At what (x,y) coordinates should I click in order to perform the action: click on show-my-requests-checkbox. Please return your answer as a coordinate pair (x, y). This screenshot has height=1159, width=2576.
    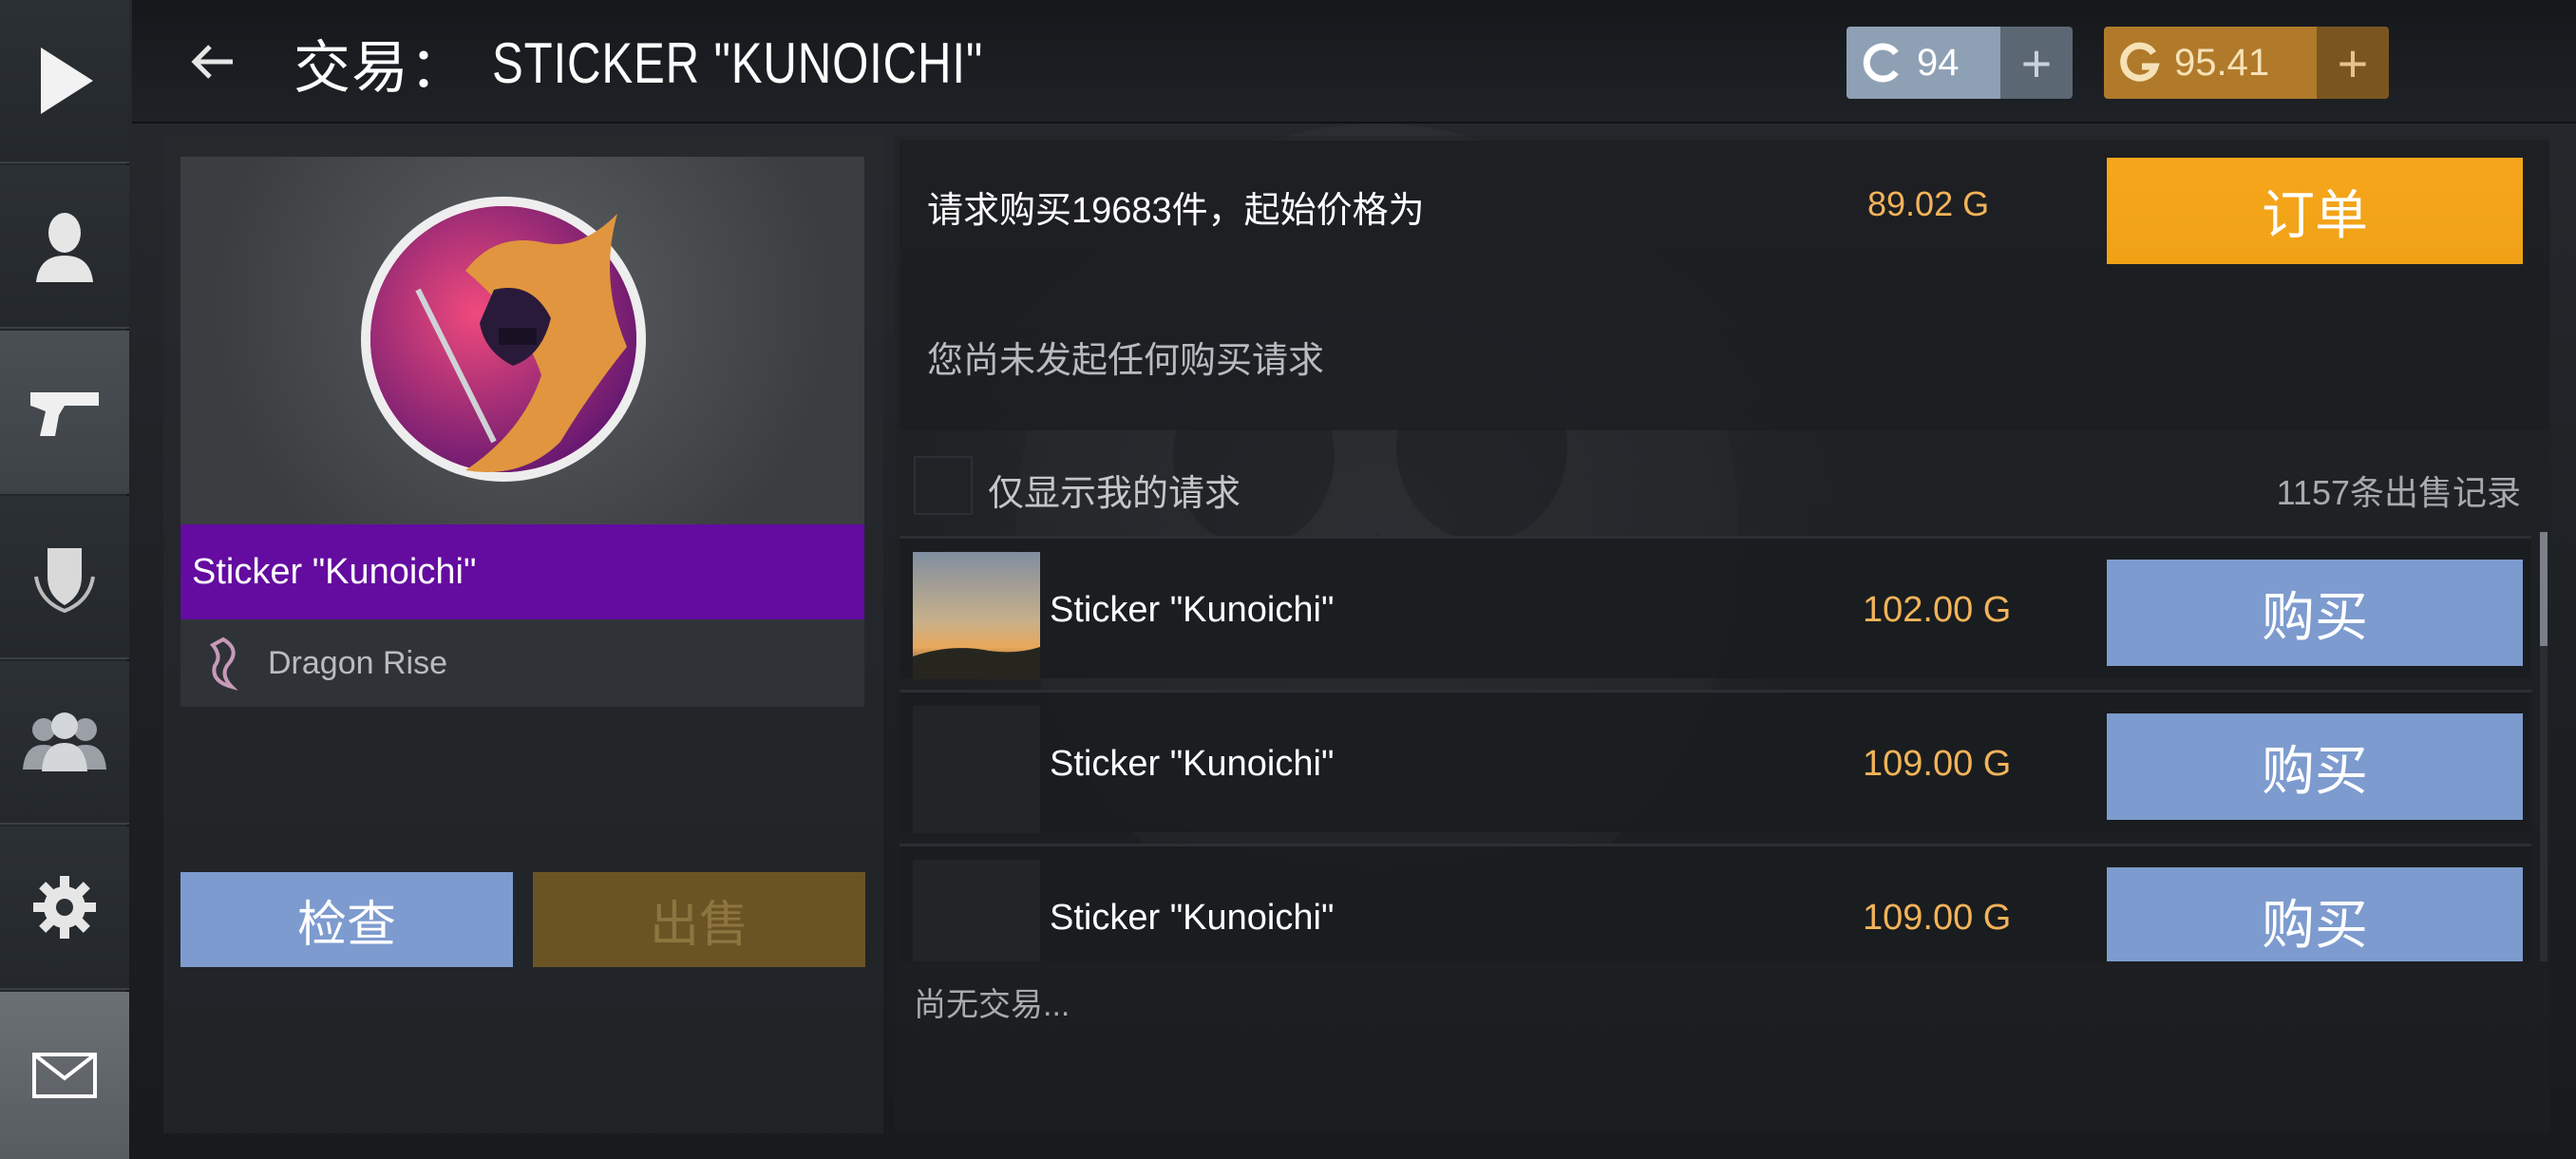
    Looking at the image, I should click on (943, 485).